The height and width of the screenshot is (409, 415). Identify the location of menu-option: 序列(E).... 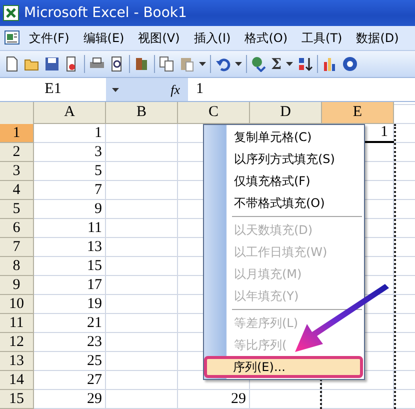
(283, 367).